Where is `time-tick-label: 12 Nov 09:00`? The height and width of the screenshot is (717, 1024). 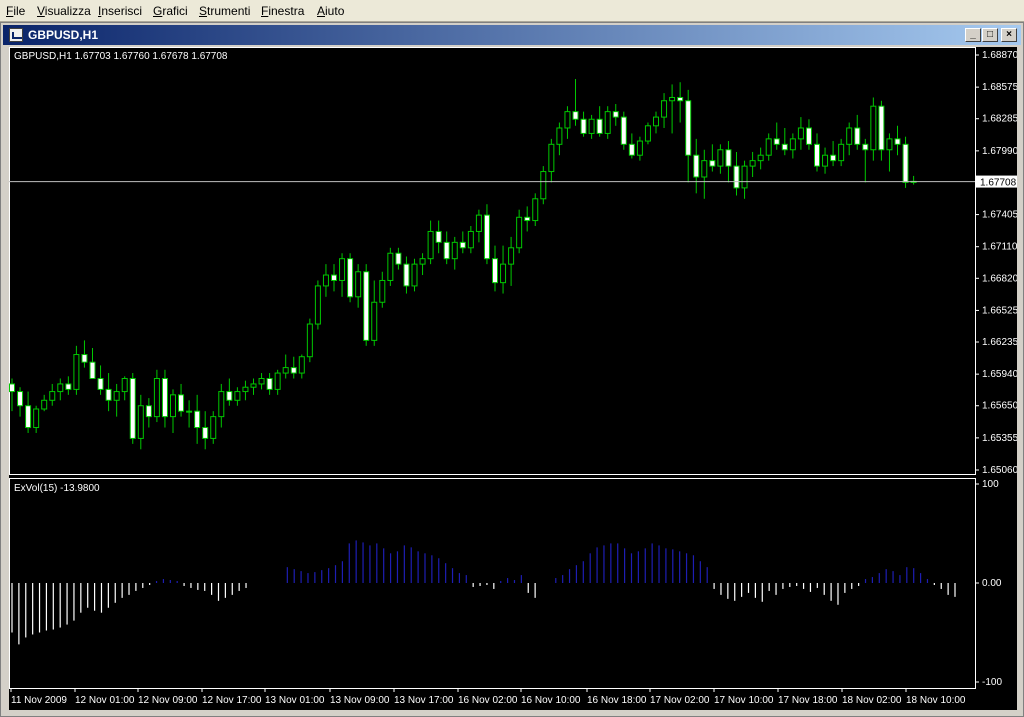 time-tick-label: 12 Nov 09:00 is located at coordinates (168, 700).